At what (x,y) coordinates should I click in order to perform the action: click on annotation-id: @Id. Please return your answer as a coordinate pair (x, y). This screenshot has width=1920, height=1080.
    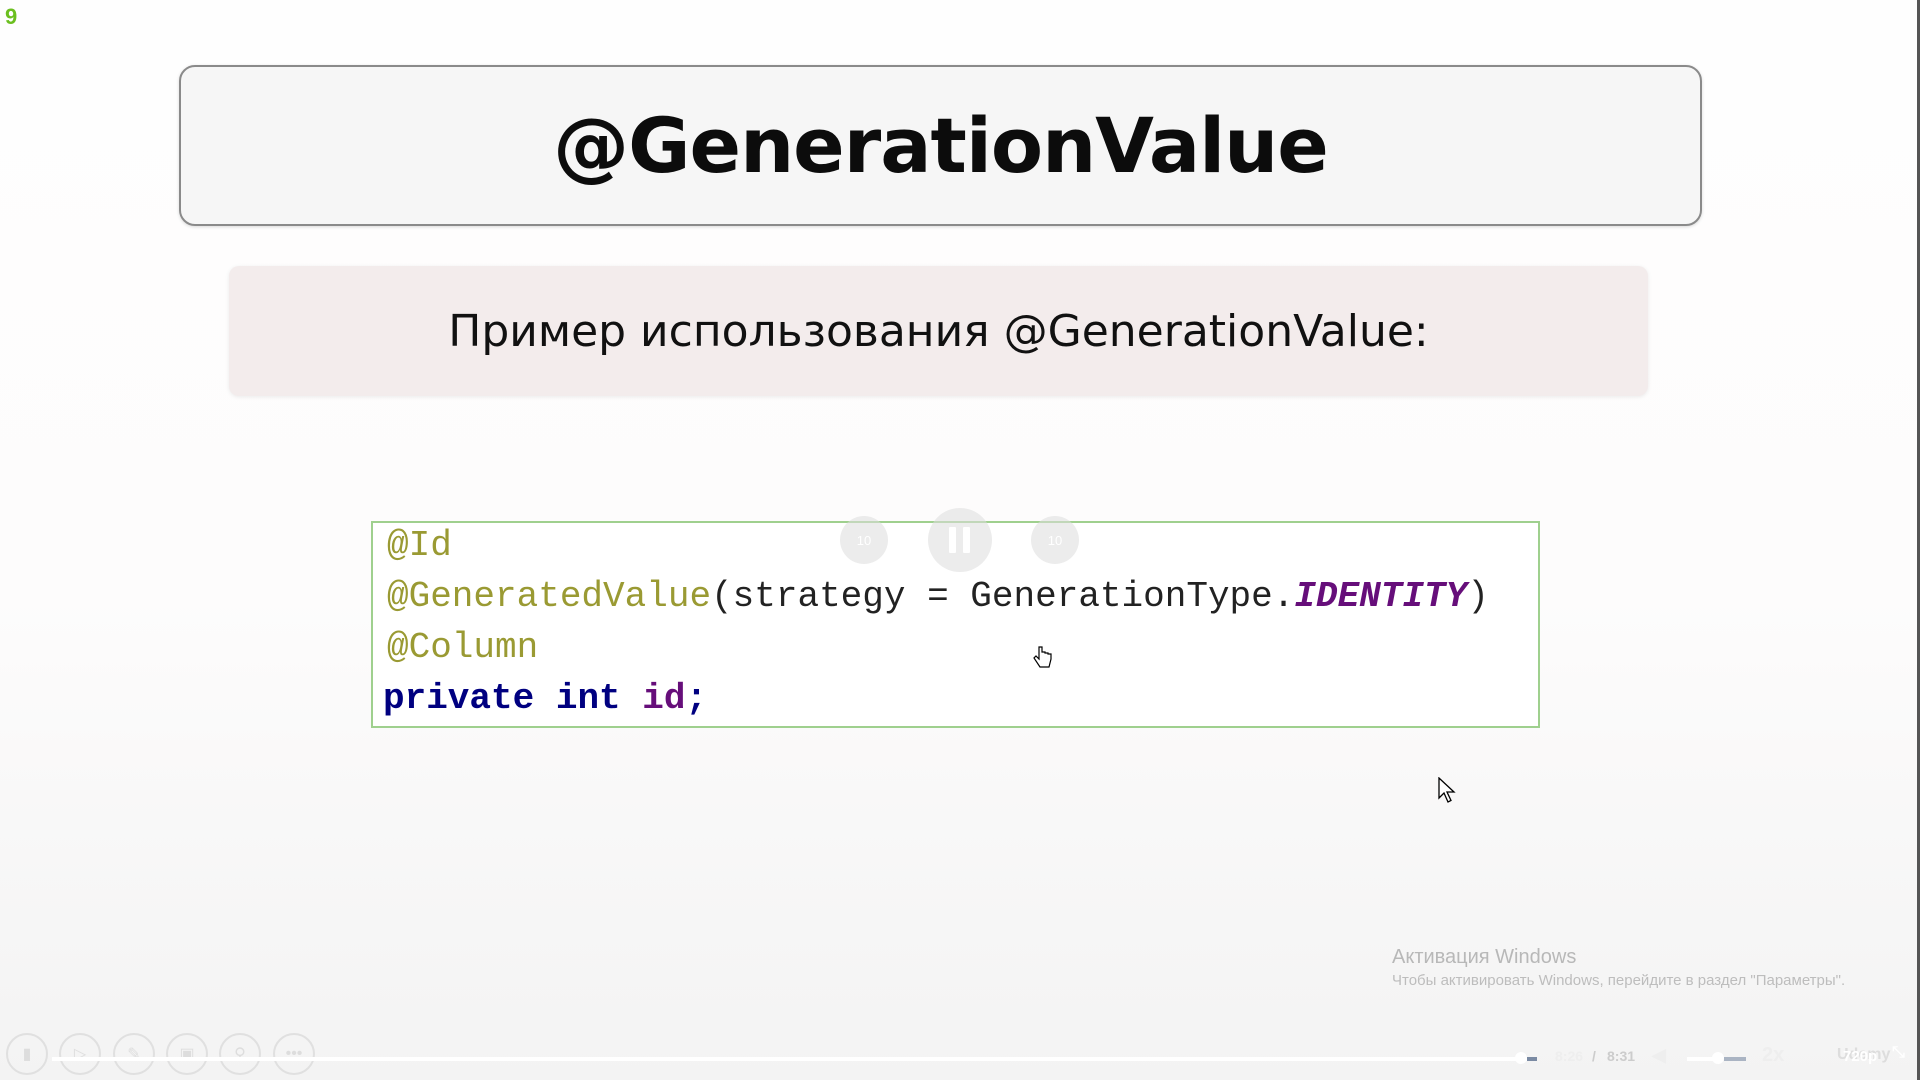
    Looking at the image, I should click on (419, 545).